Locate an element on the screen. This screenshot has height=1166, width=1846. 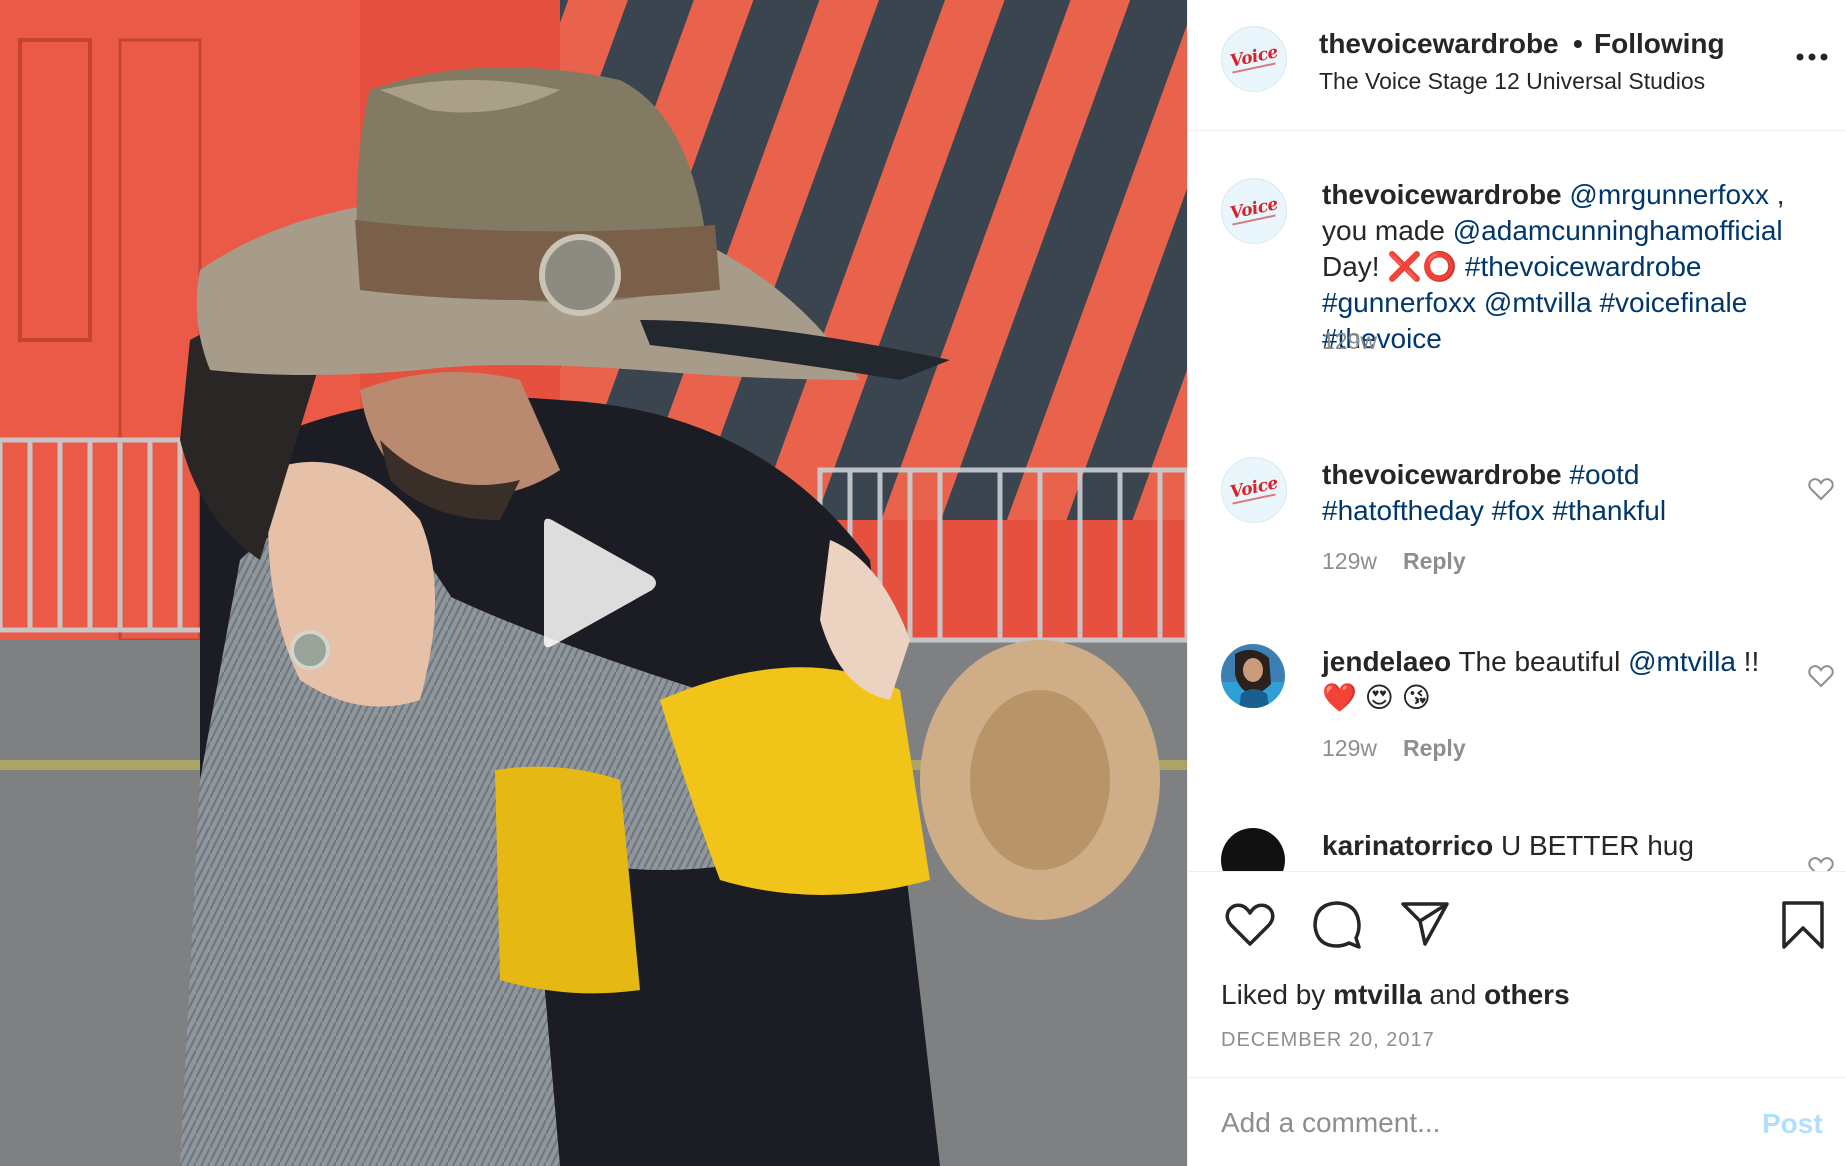
hashtag-link: #thevoicewardrobe is located at coordinates (1583, 266).